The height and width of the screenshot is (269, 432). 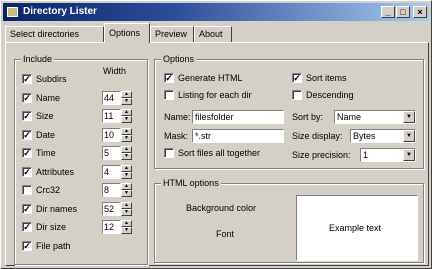 What do you see at coordinates (317, 136) in the screenshot?
I see `size-display-label: Size display:` at bounding box center [317, 136].